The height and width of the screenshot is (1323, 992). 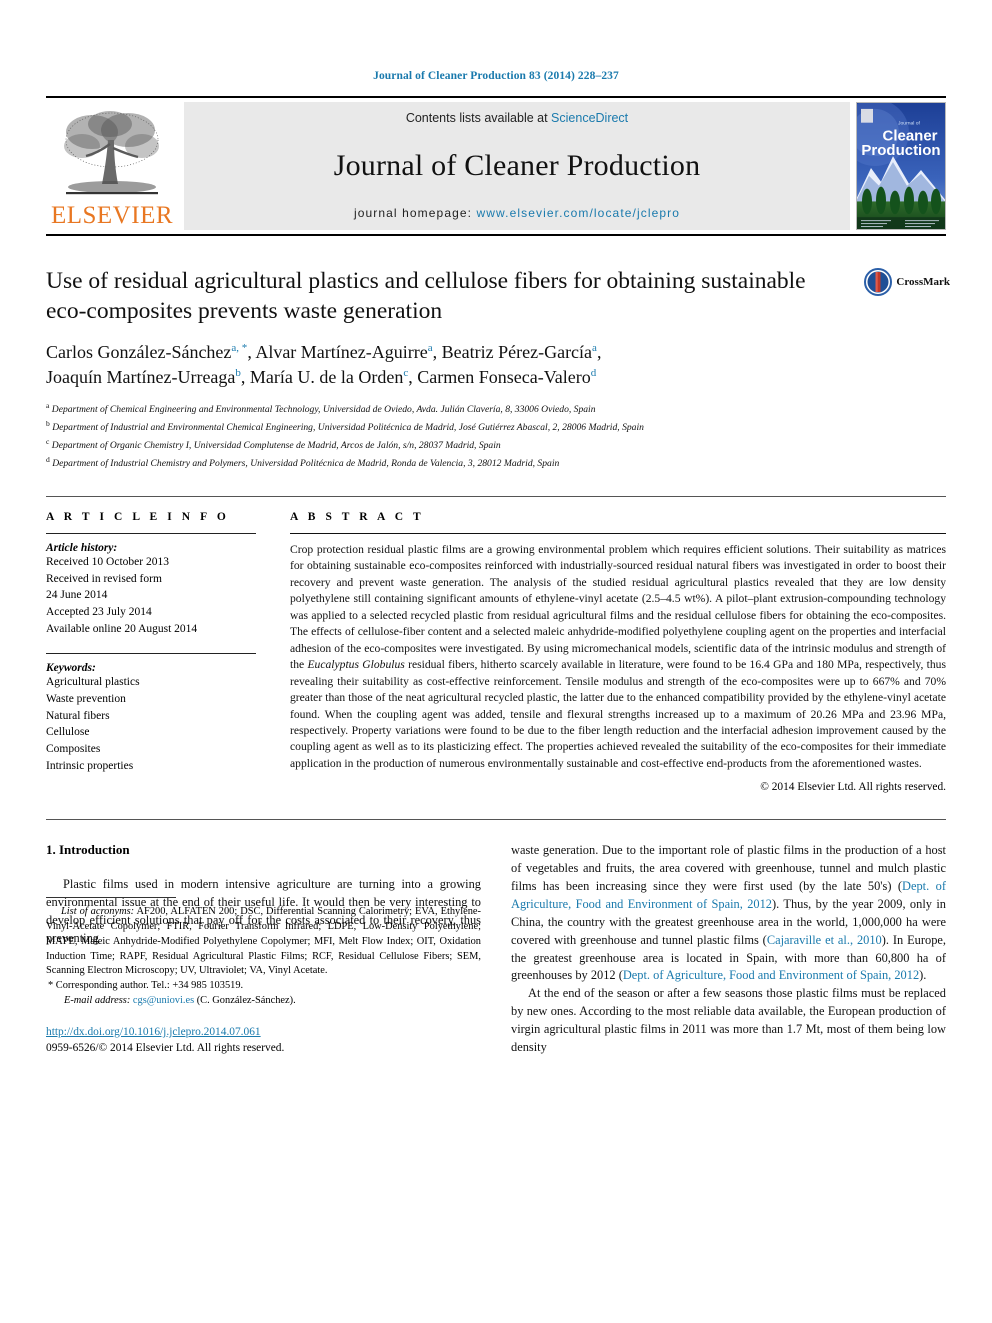 I want to click on journal-cover-thumbnail: Journal of Cleaner Production, so click(x=901, y=166).